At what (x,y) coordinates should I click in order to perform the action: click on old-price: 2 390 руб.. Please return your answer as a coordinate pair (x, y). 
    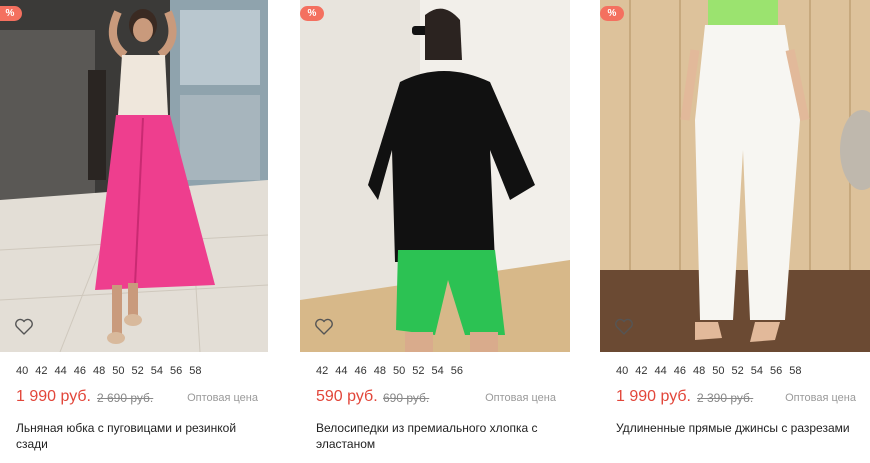
    Looking at the image, I should click on (725, 398).